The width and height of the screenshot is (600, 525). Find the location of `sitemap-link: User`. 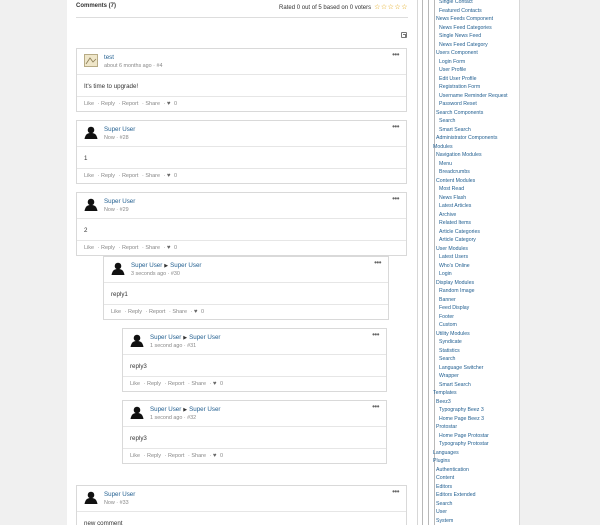

sitemap-link: User is located at coordinates (474, 512).